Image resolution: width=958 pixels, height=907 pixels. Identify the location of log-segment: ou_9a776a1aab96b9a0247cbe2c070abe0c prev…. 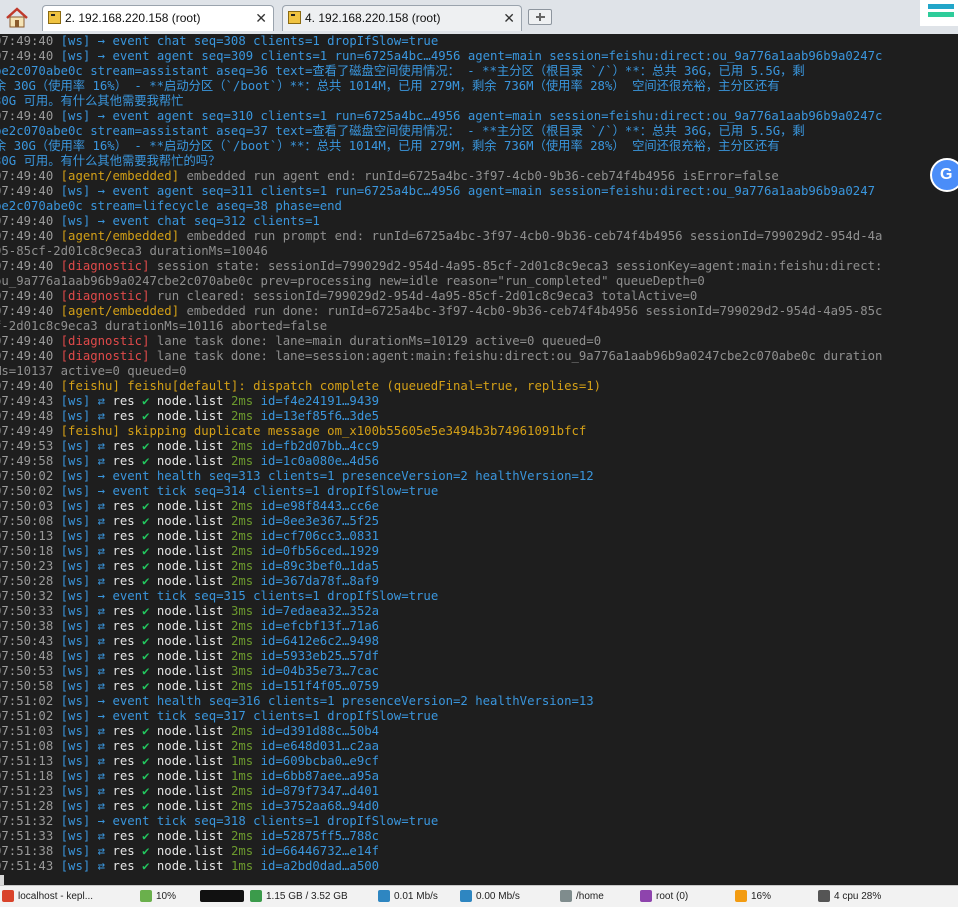
(352, 281).